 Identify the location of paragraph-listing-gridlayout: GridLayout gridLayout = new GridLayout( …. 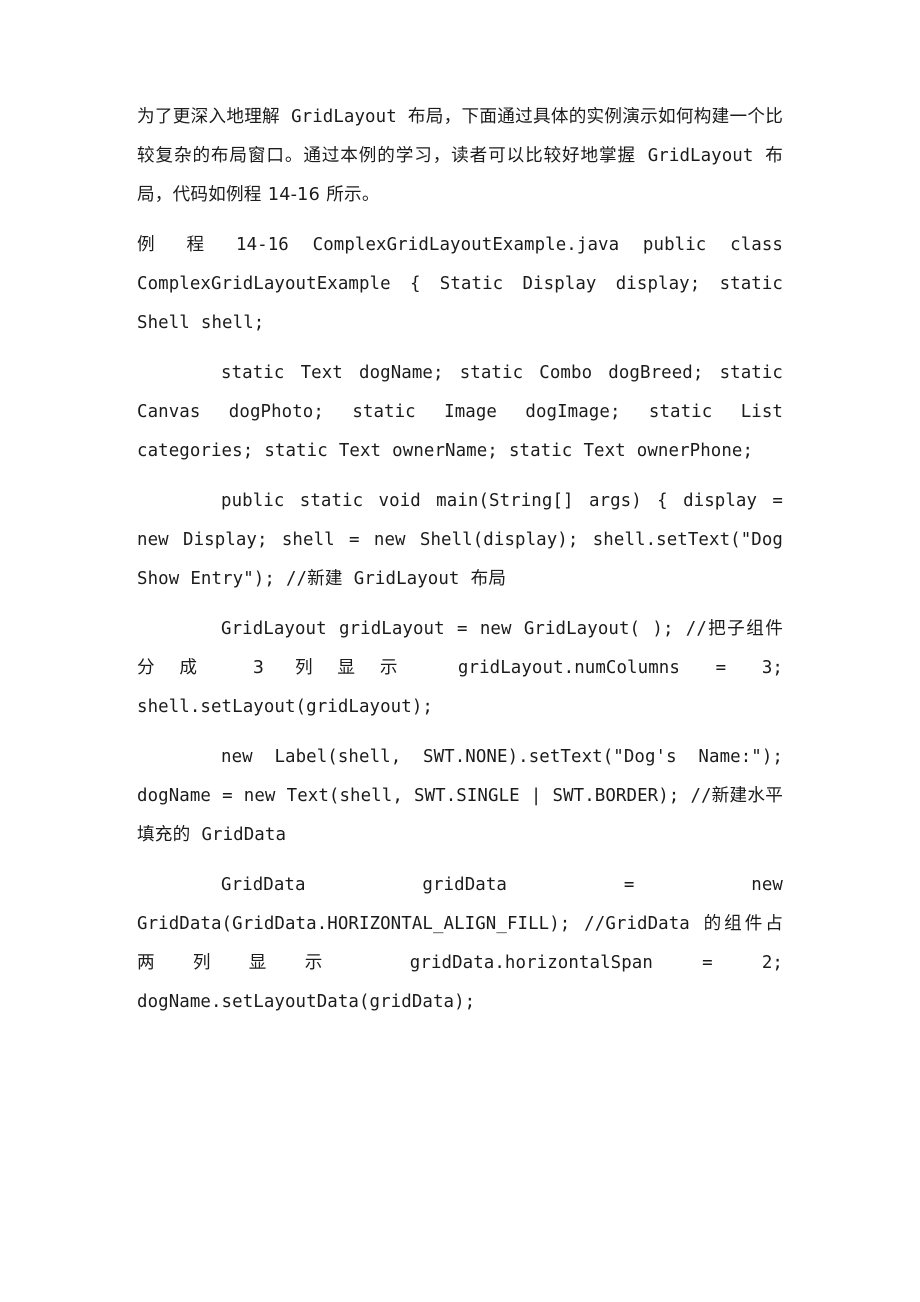
(460, 668).